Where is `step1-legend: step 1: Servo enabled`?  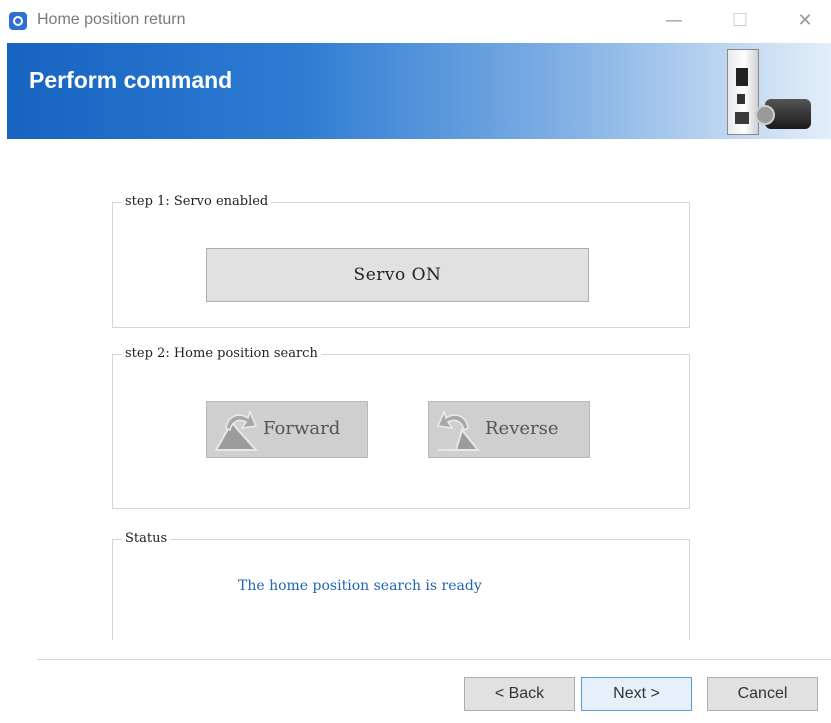
step1-legend: step 1: Servo enabled is located at coordinates (197, 201).